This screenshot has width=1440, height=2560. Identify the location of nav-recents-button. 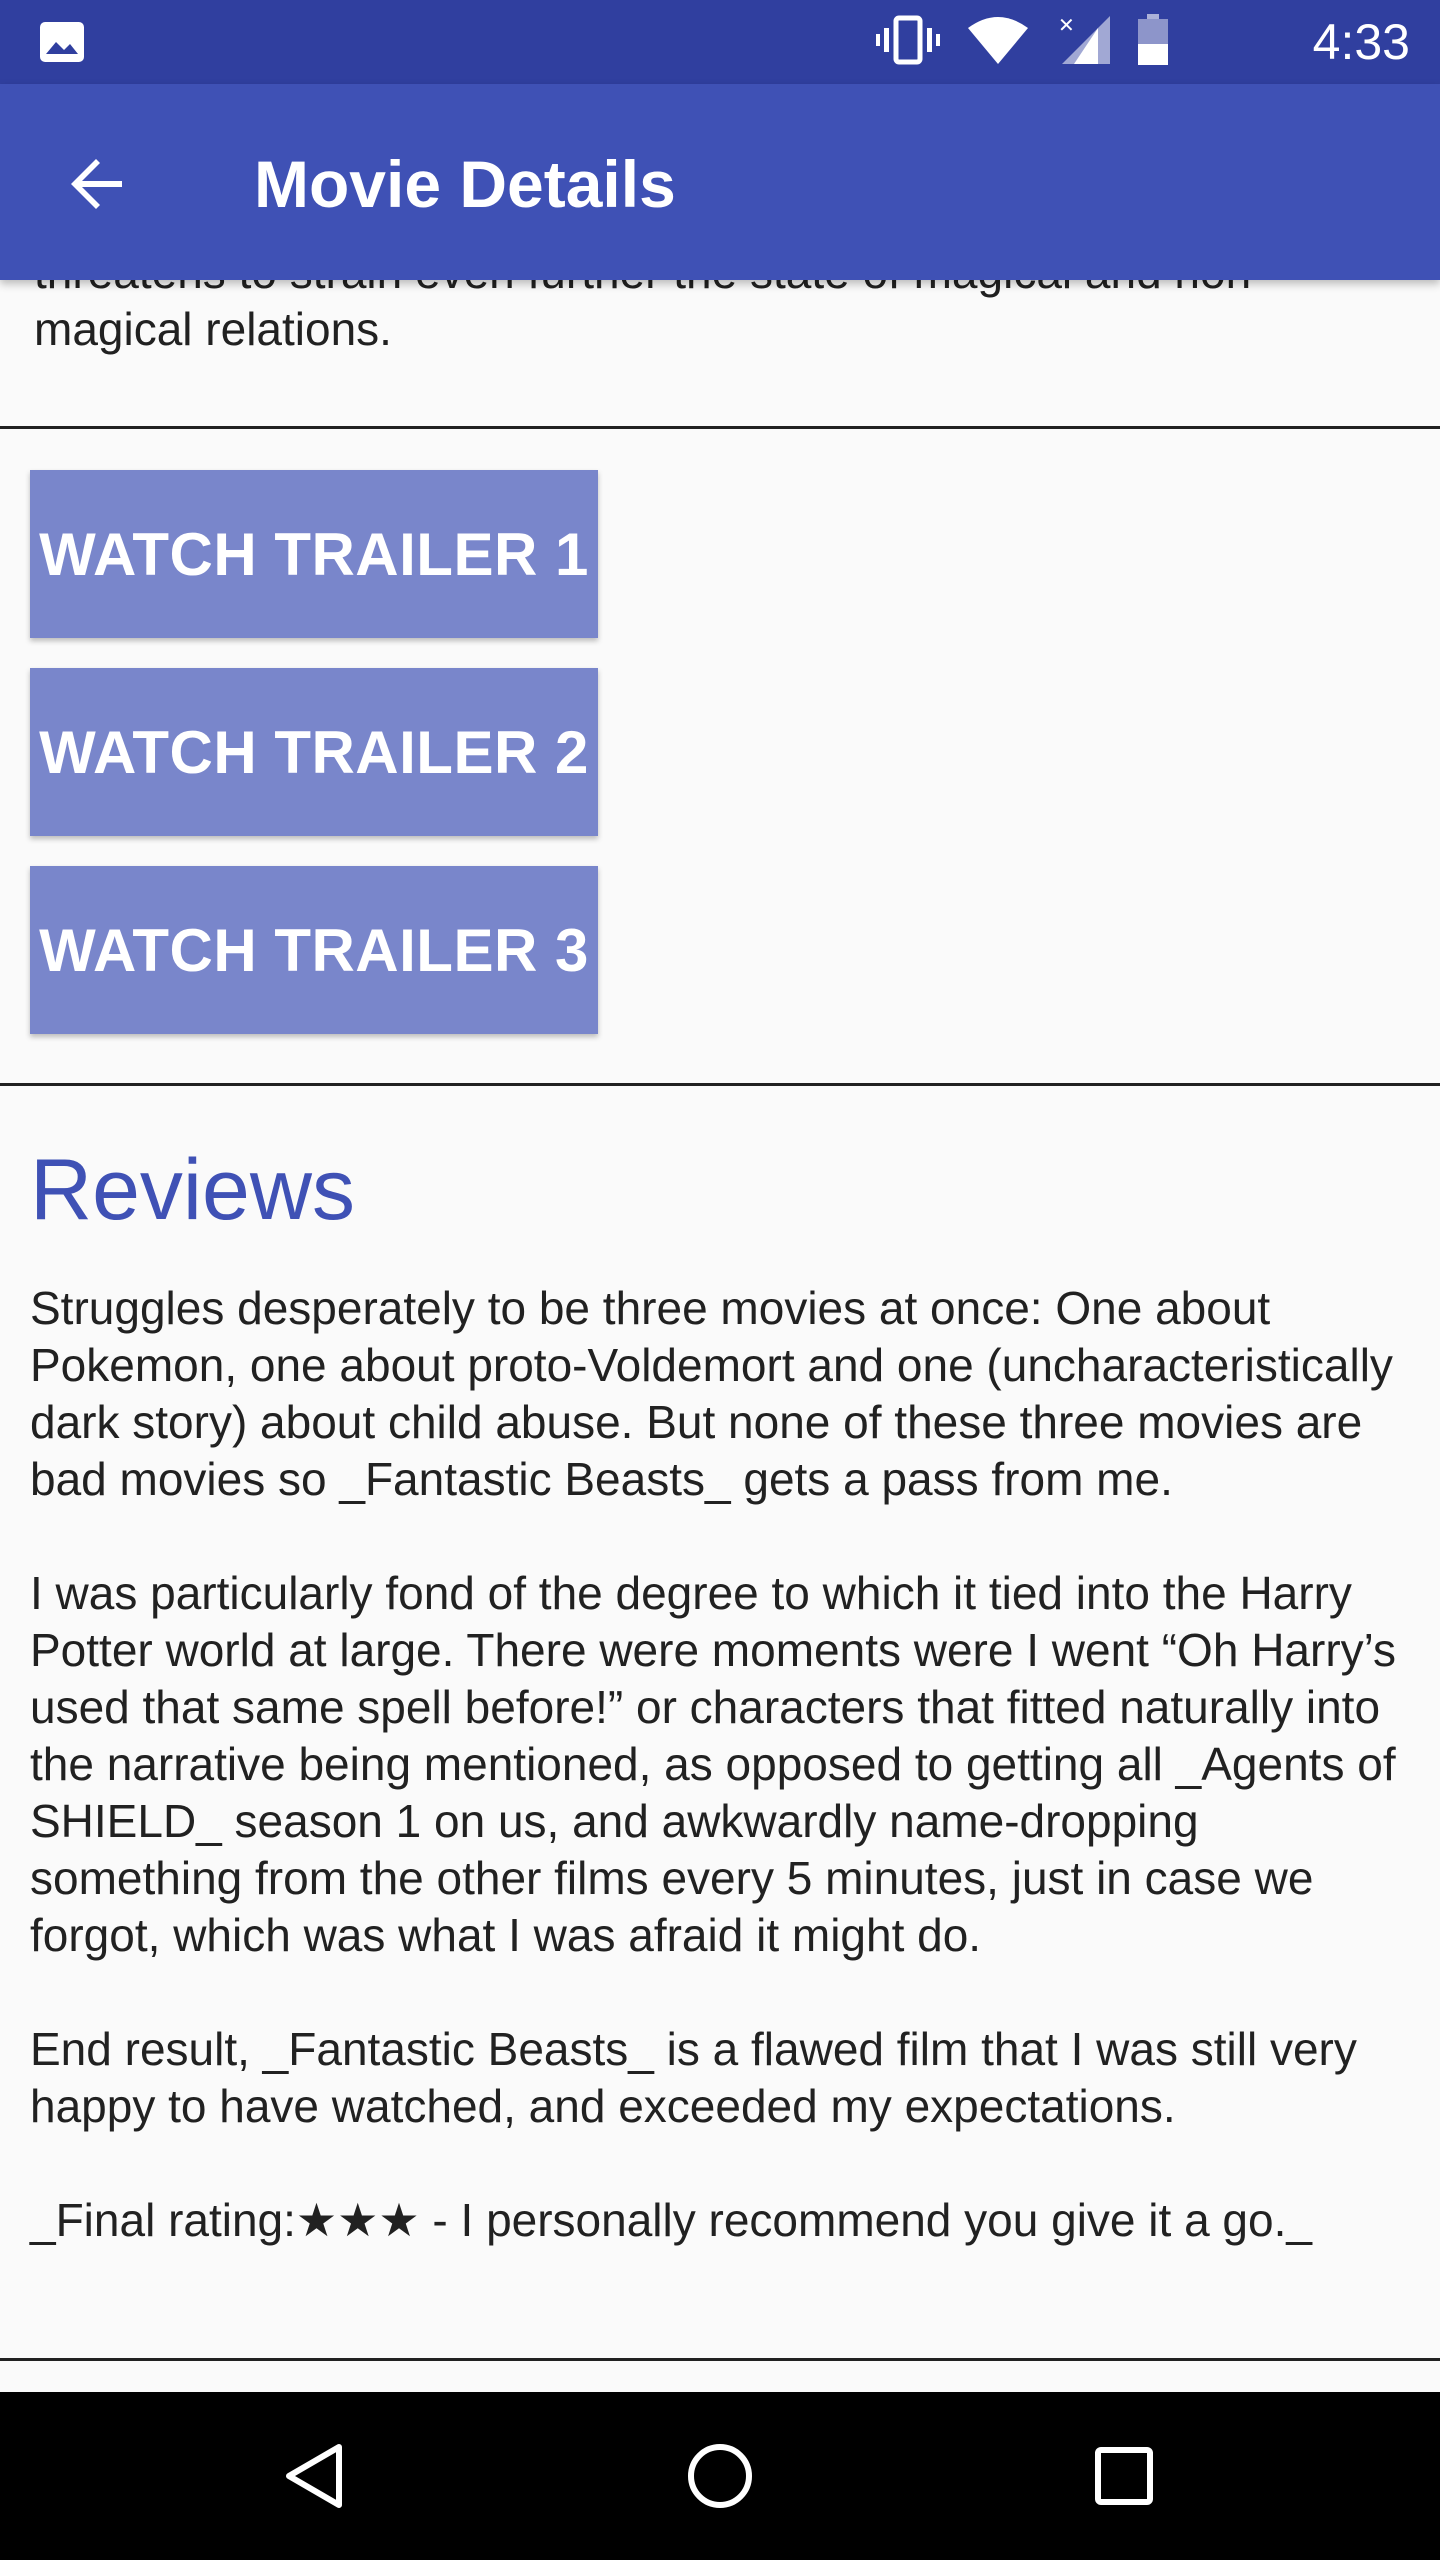
(1124, 2476).